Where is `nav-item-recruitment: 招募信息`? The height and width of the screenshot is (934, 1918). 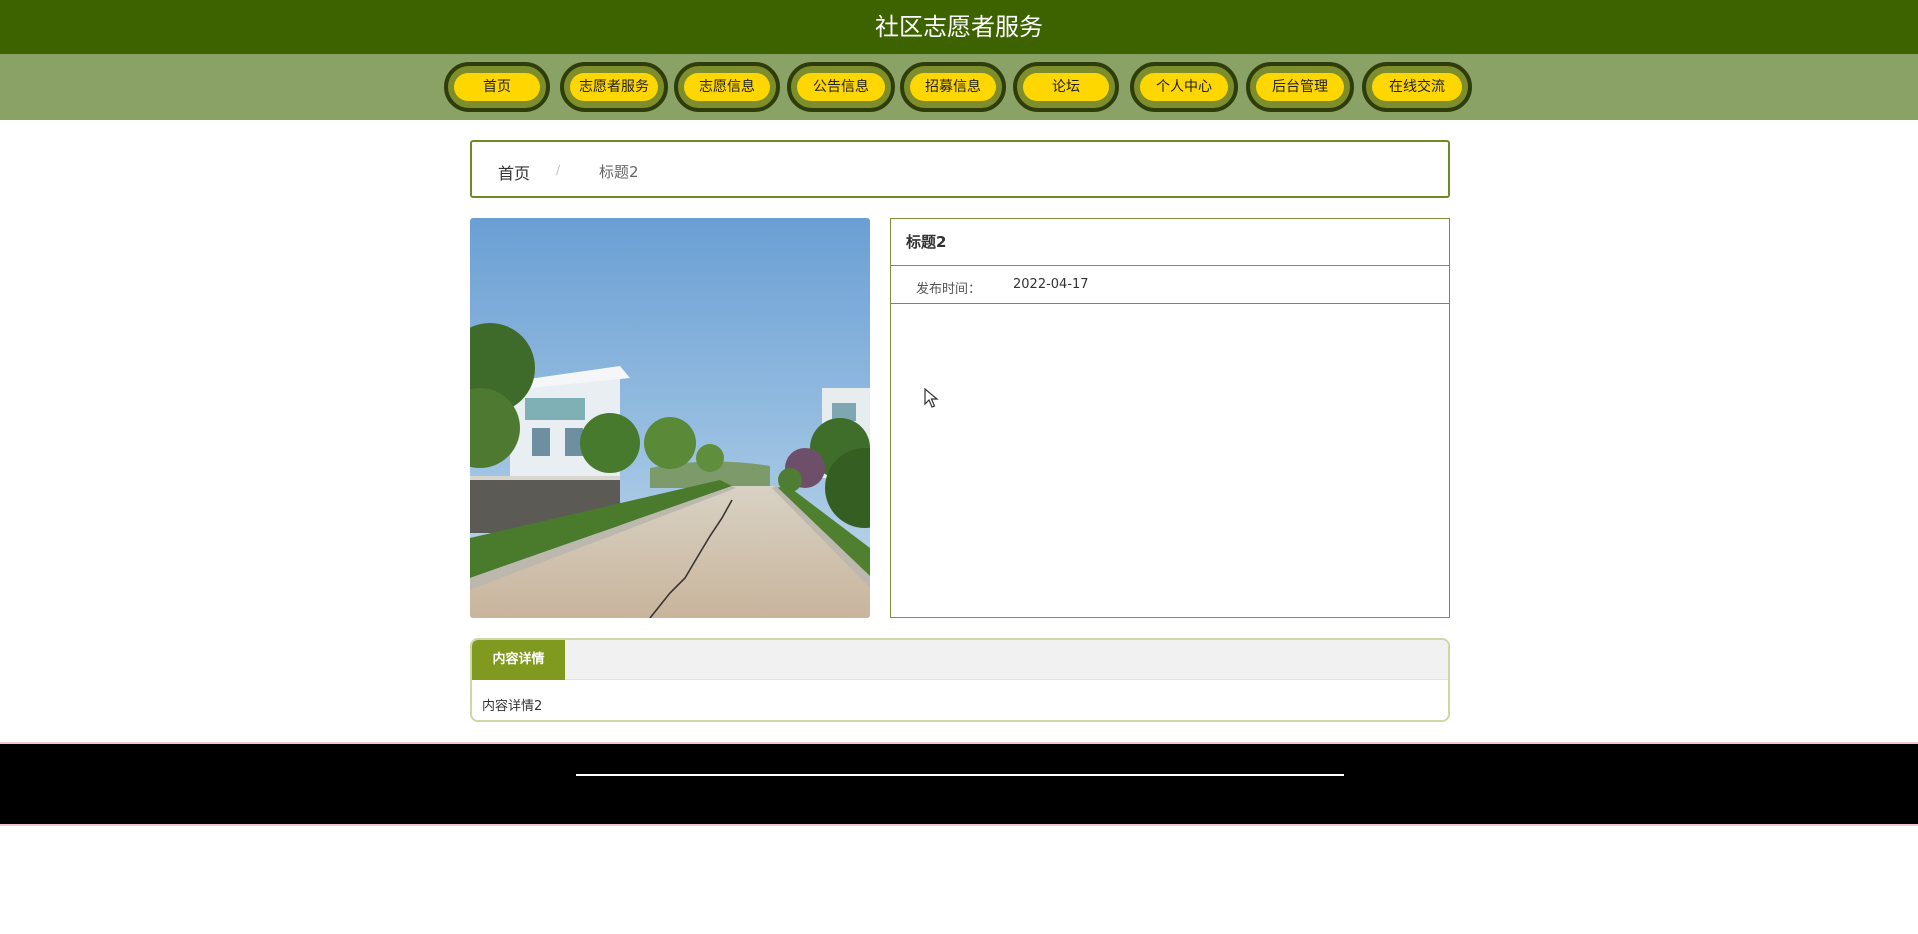
nav-item-recruitment: 招募信息 is located at coordinates (953, 87).